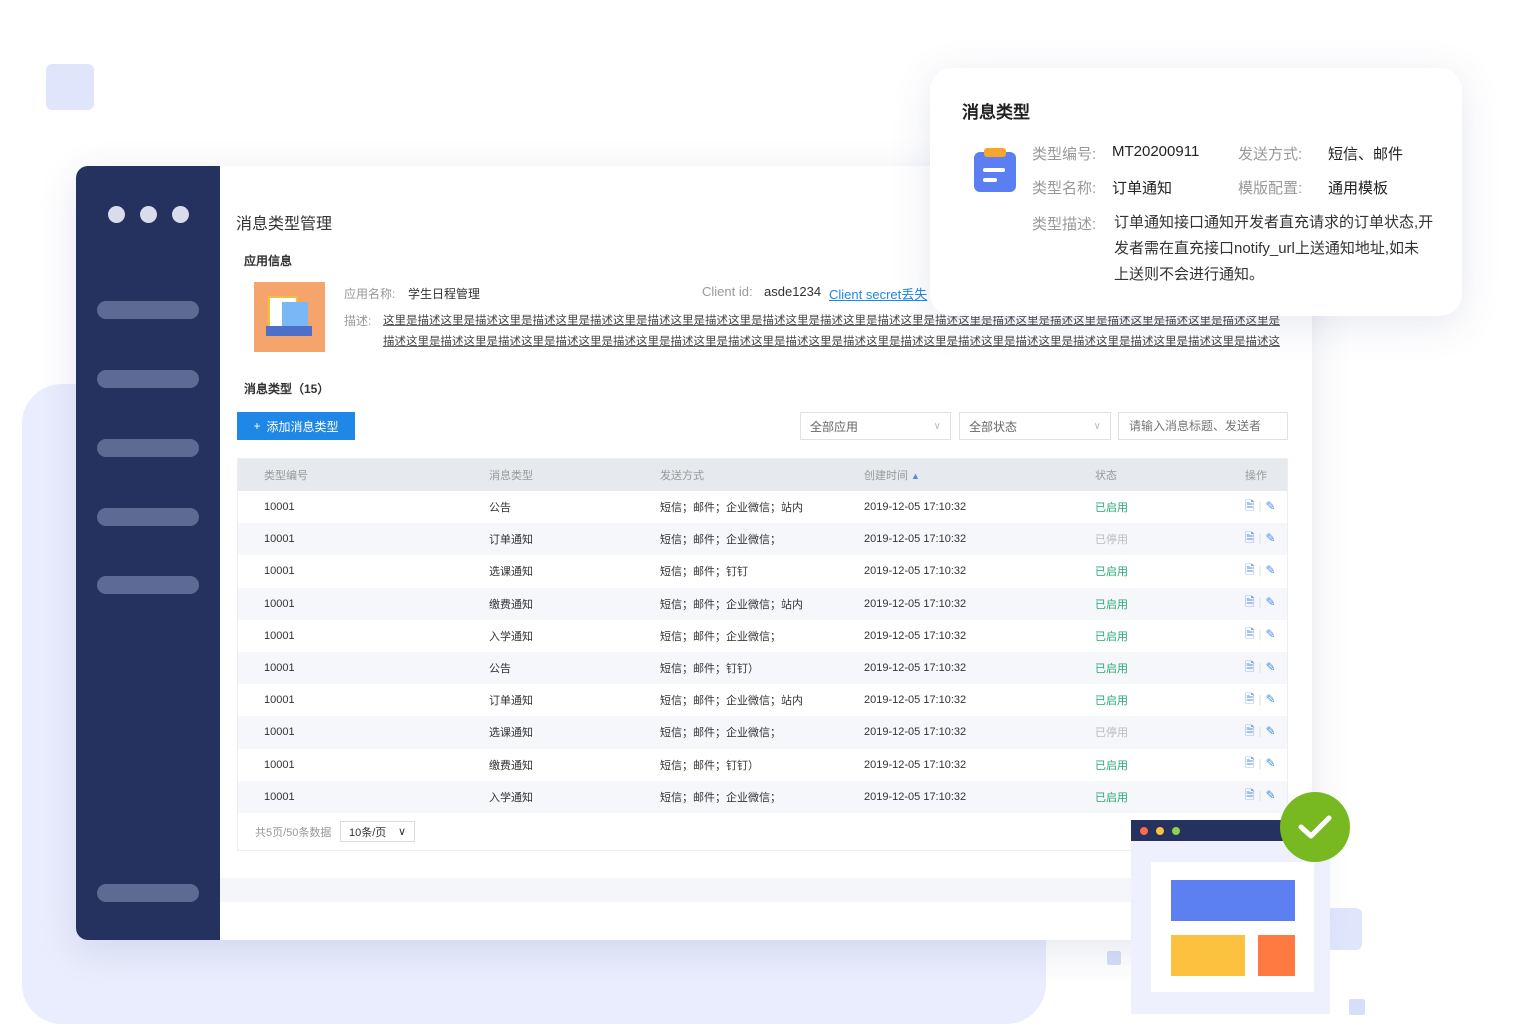  Describe the element at coordinates (709, 669) in the screenshot. I see `cell-send-method: 短信；邮件；钉钉）` at that location.